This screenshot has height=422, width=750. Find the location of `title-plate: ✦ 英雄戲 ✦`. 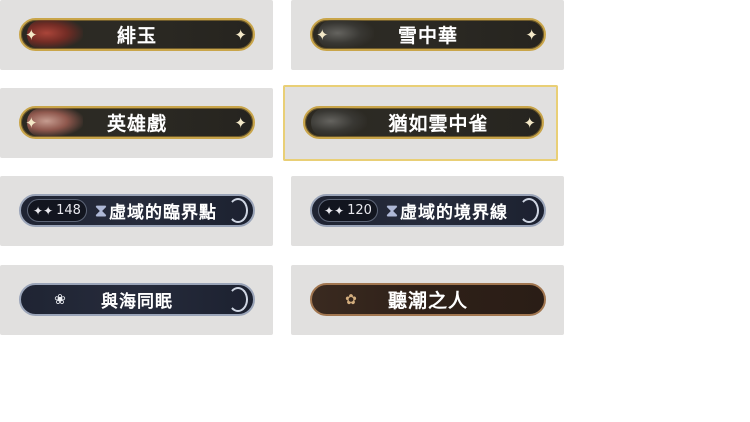

title-plate: ✦ 英雄戲 ✦ is located at coordinates (137, 122).